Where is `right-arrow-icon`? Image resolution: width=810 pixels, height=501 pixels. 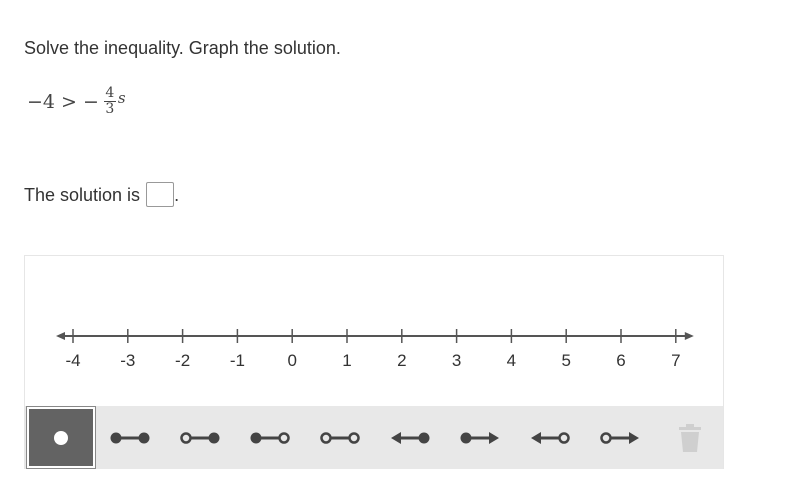
right-arrow-icon is located at coordinates (689, 336).